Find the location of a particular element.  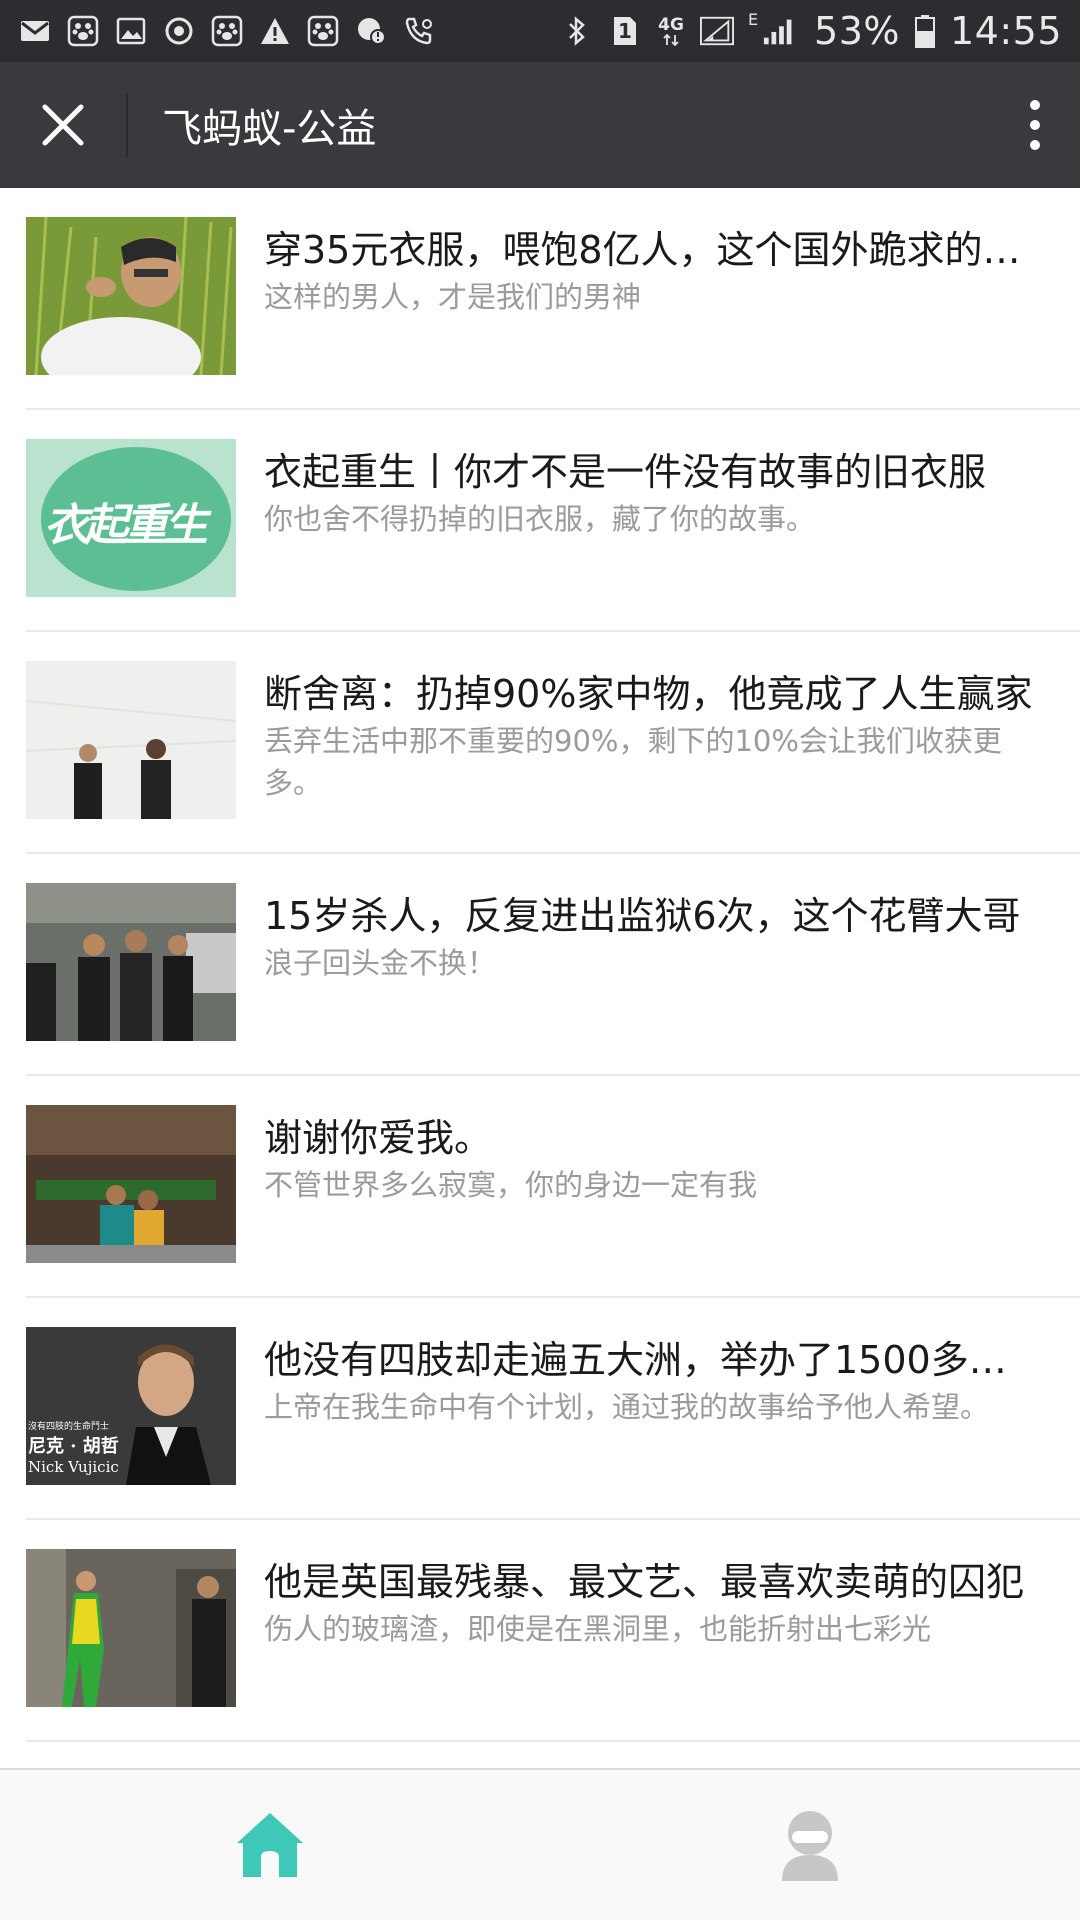

list-item: 15岁杀人，反复进出监狱6次，这个花臂大哥 浪子回头金不换！ is located at coordinates (553, 965).